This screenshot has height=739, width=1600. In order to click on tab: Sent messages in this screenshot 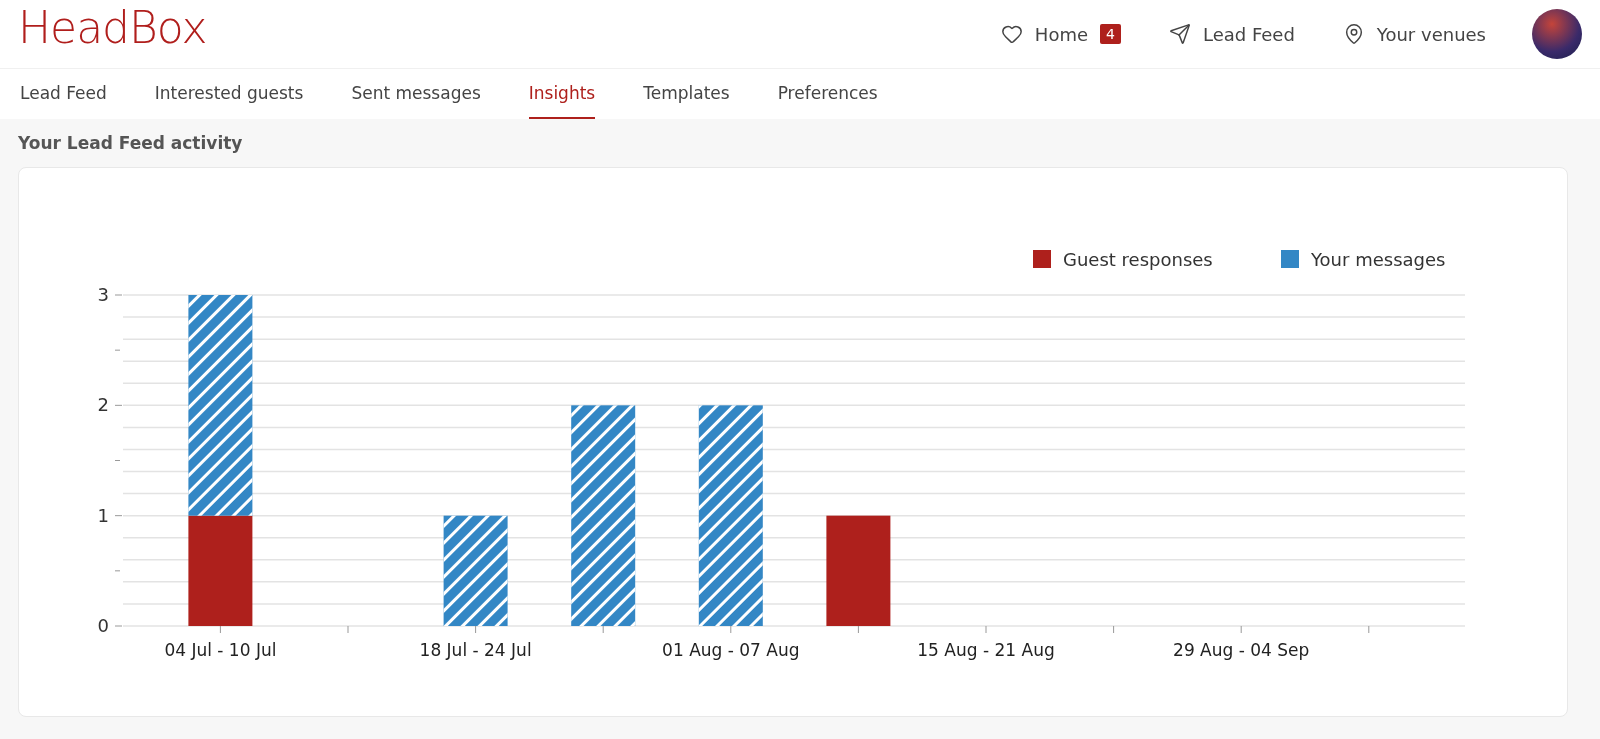, I will do `click(416, 94)`.